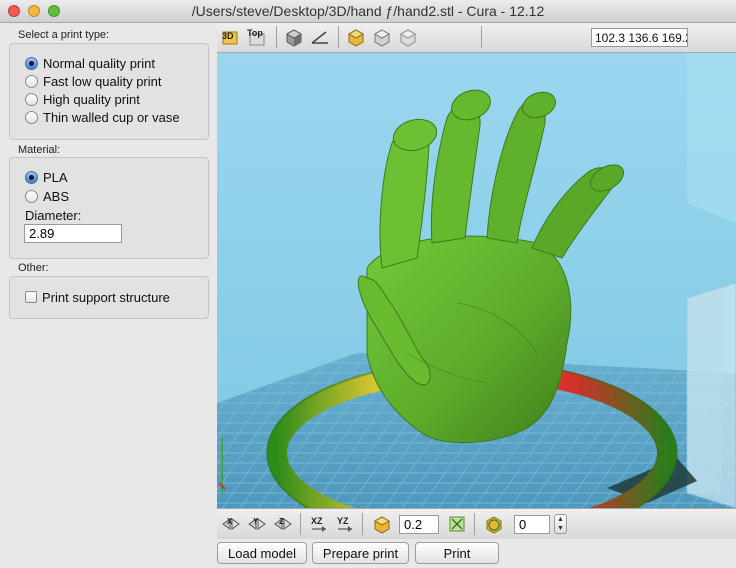  I want to click on svg-text: Z, so click(281, 521).